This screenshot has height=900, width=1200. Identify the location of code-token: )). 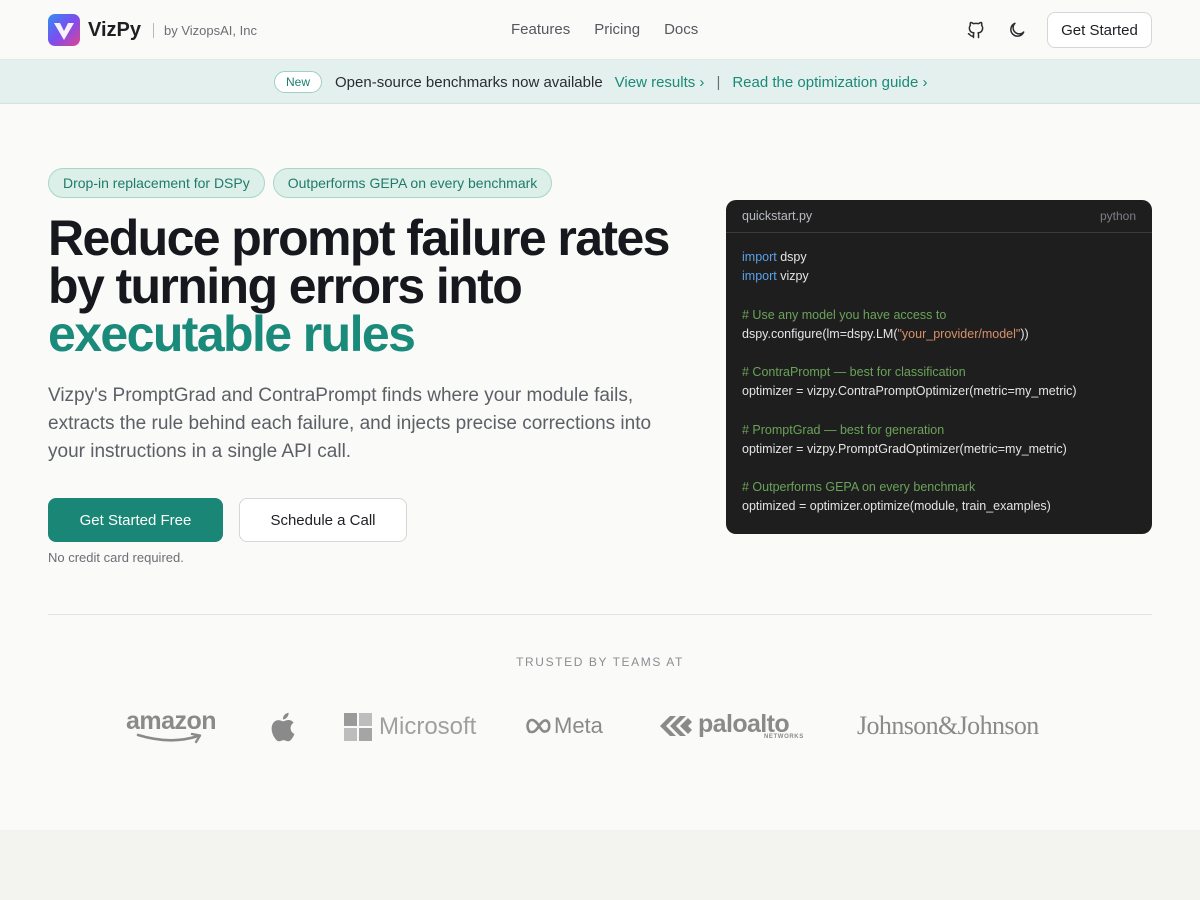
(1024, 333).